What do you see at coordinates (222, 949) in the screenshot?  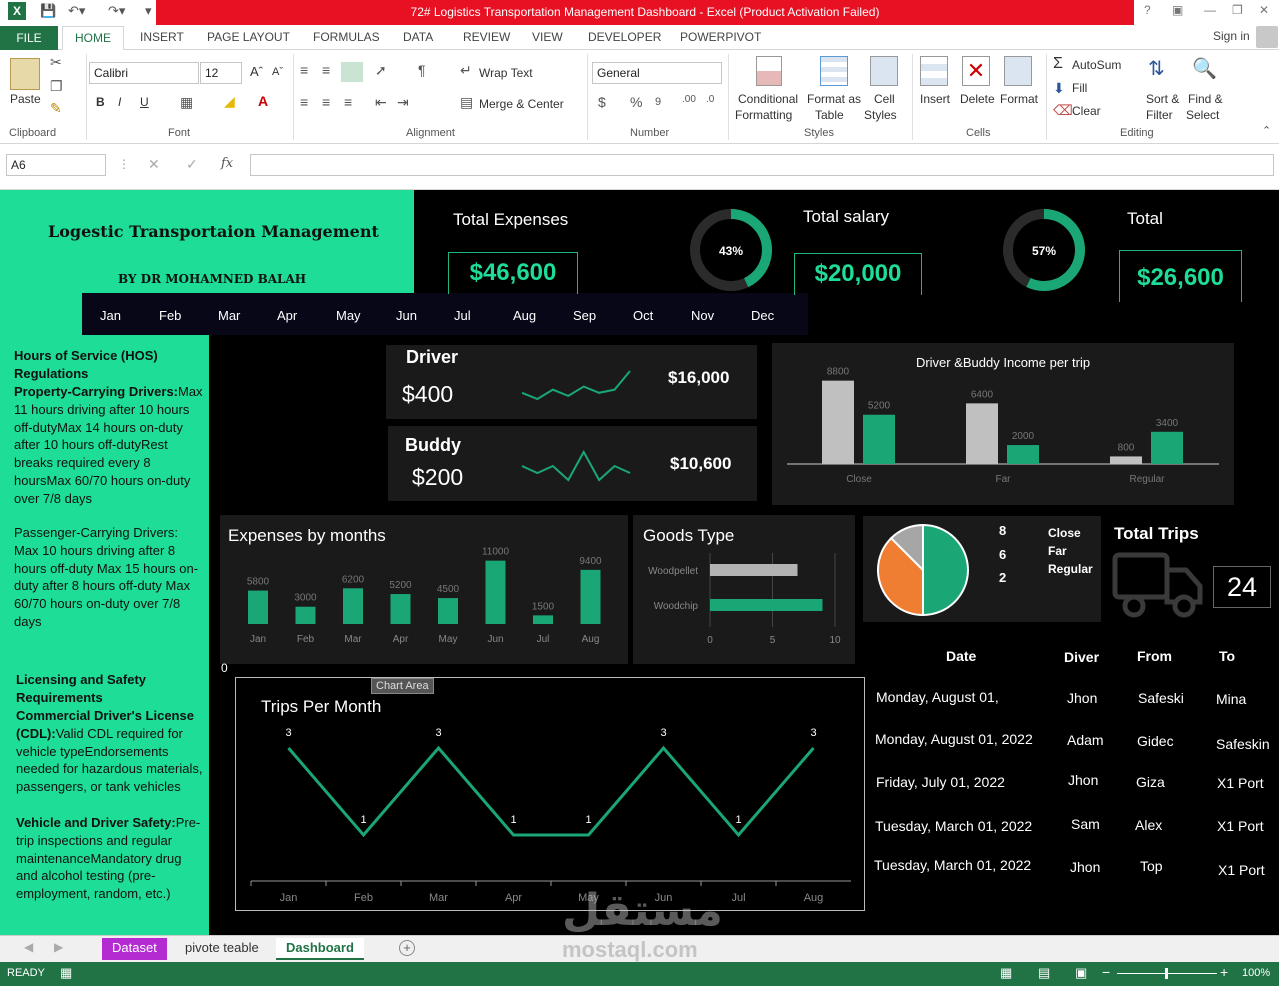 I see `sheet-tab-pivote-teable: pivote teable` at bounding box center [222, 949].